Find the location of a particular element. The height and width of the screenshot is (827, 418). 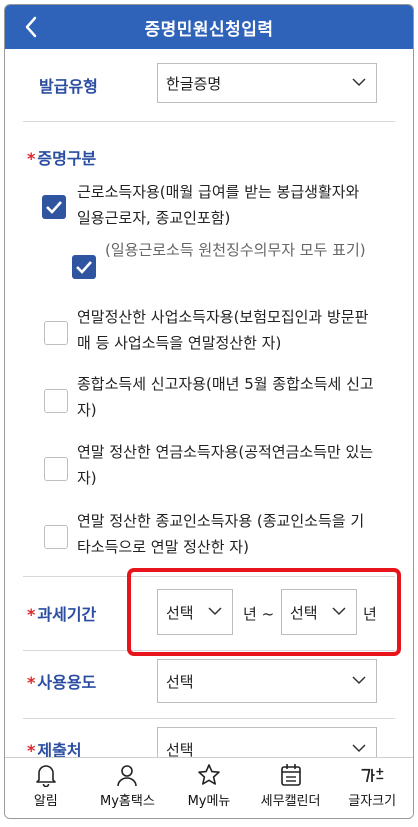

chevron-left-icon is located at coordinates (31, 27).